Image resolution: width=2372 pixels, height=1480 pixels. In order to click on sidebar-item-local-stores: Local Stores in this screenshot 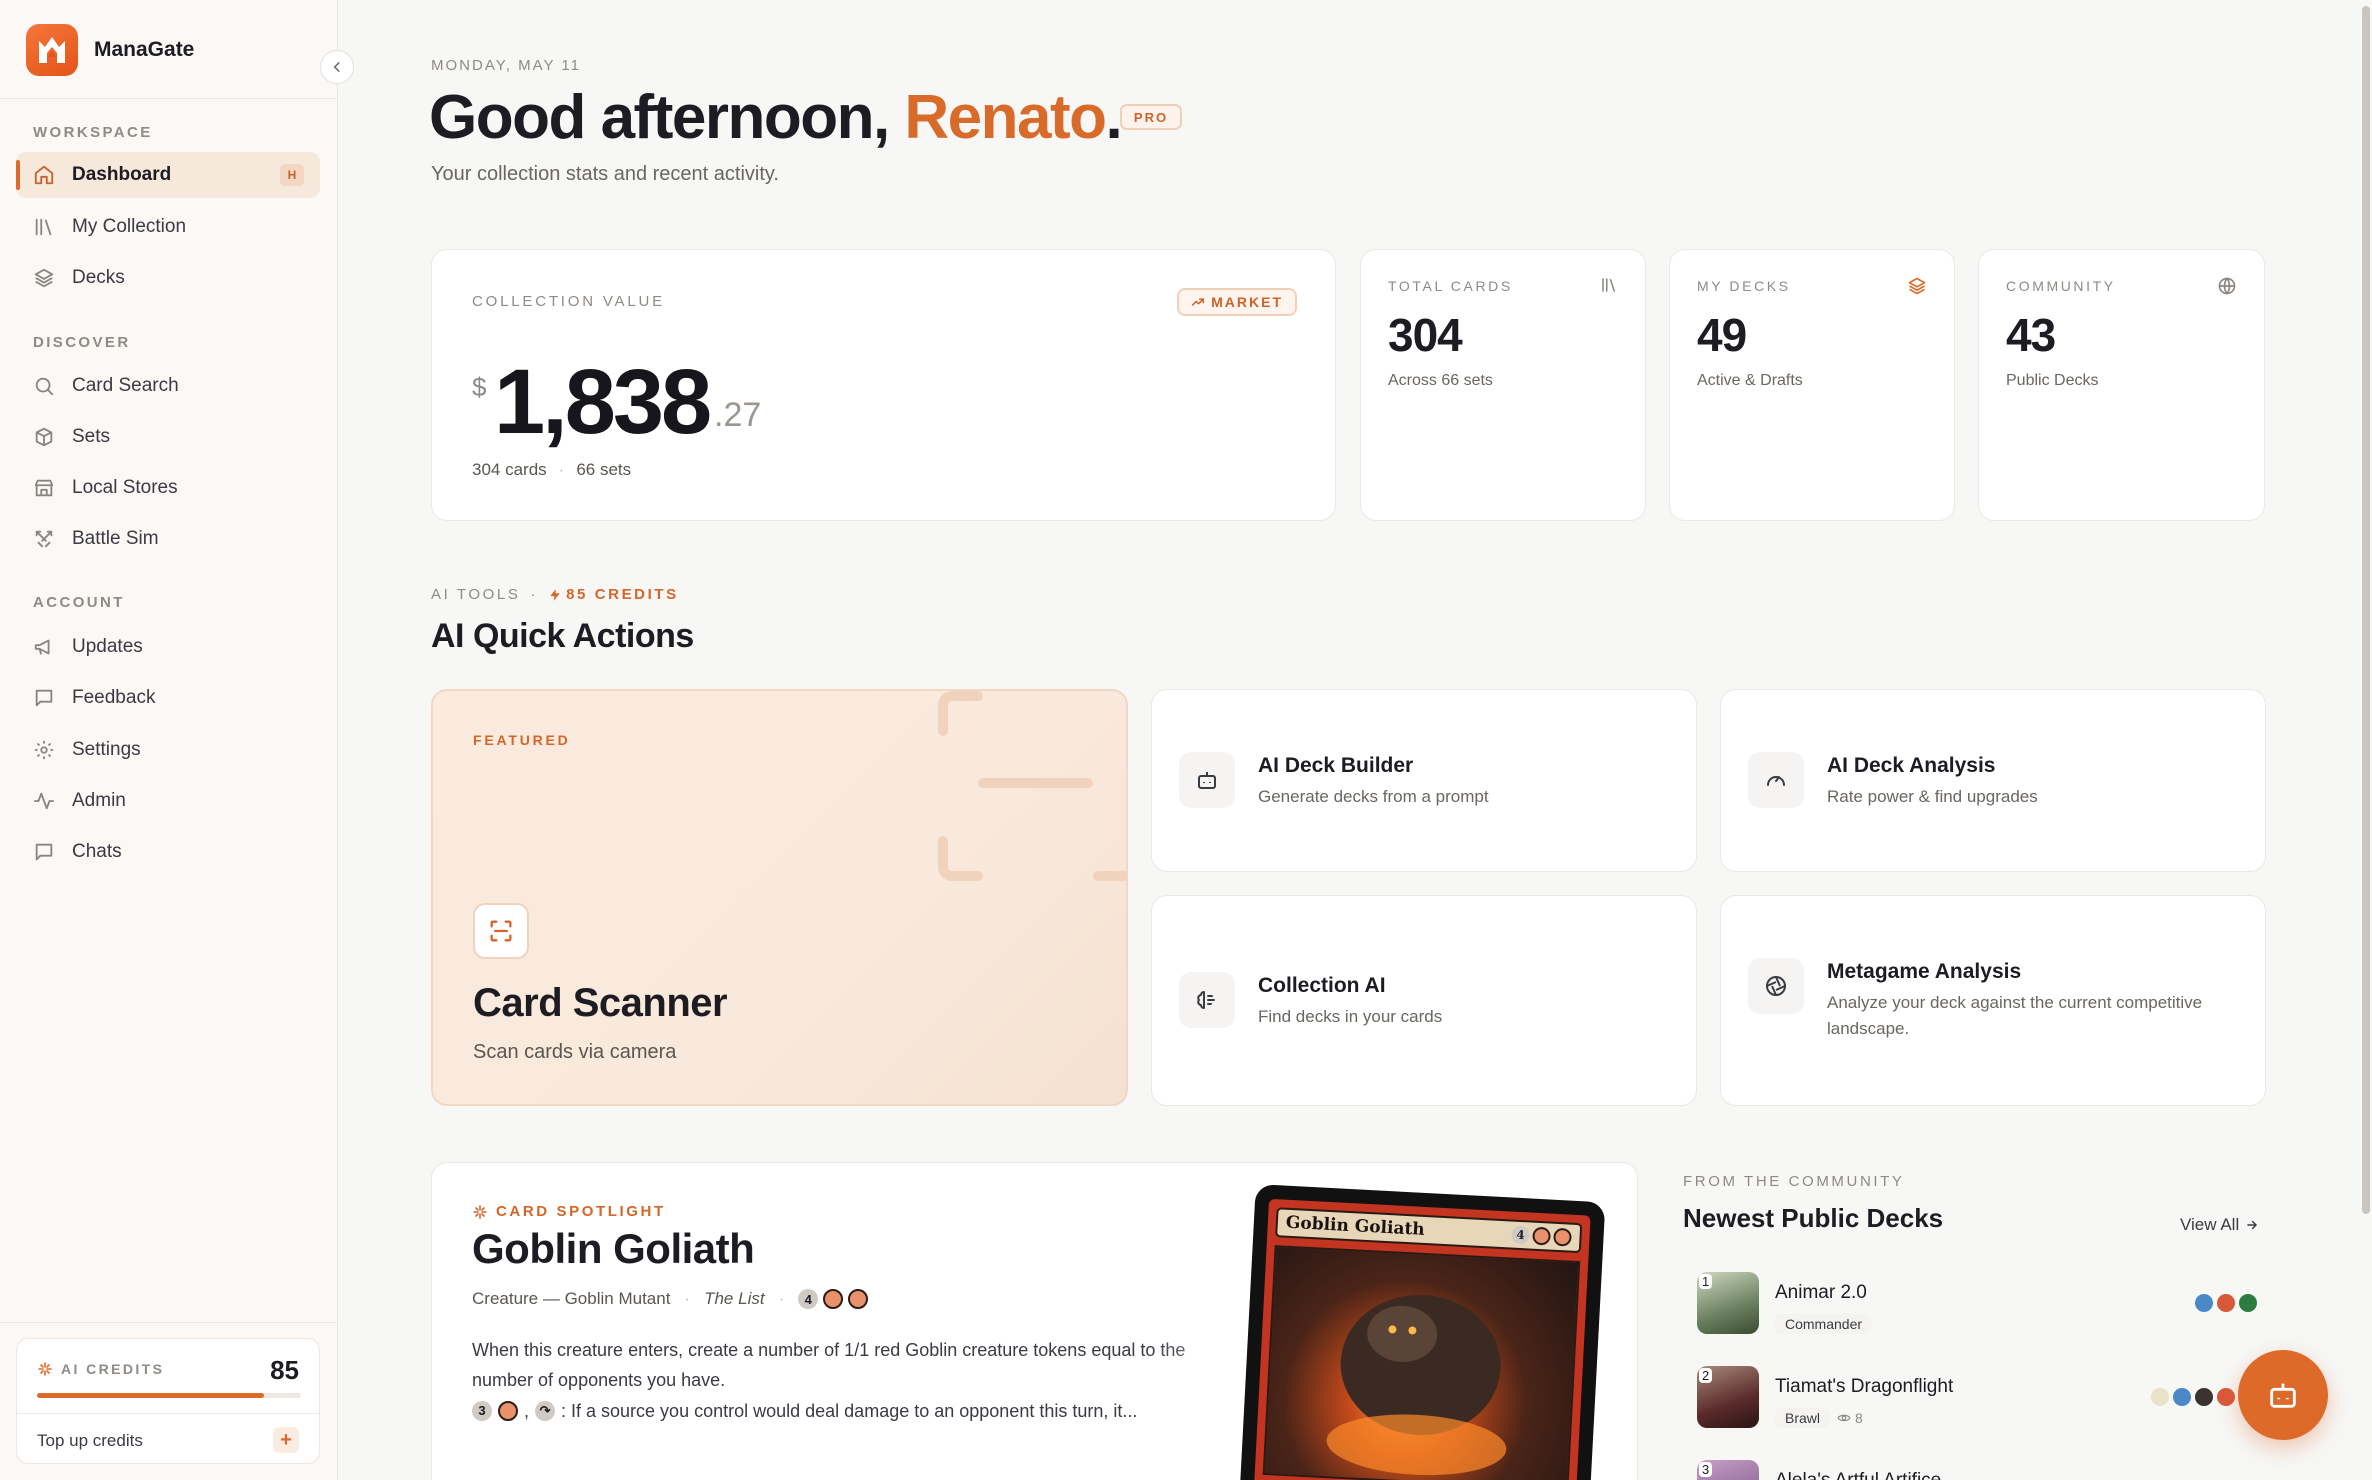, I will do `click(168, 488)`.